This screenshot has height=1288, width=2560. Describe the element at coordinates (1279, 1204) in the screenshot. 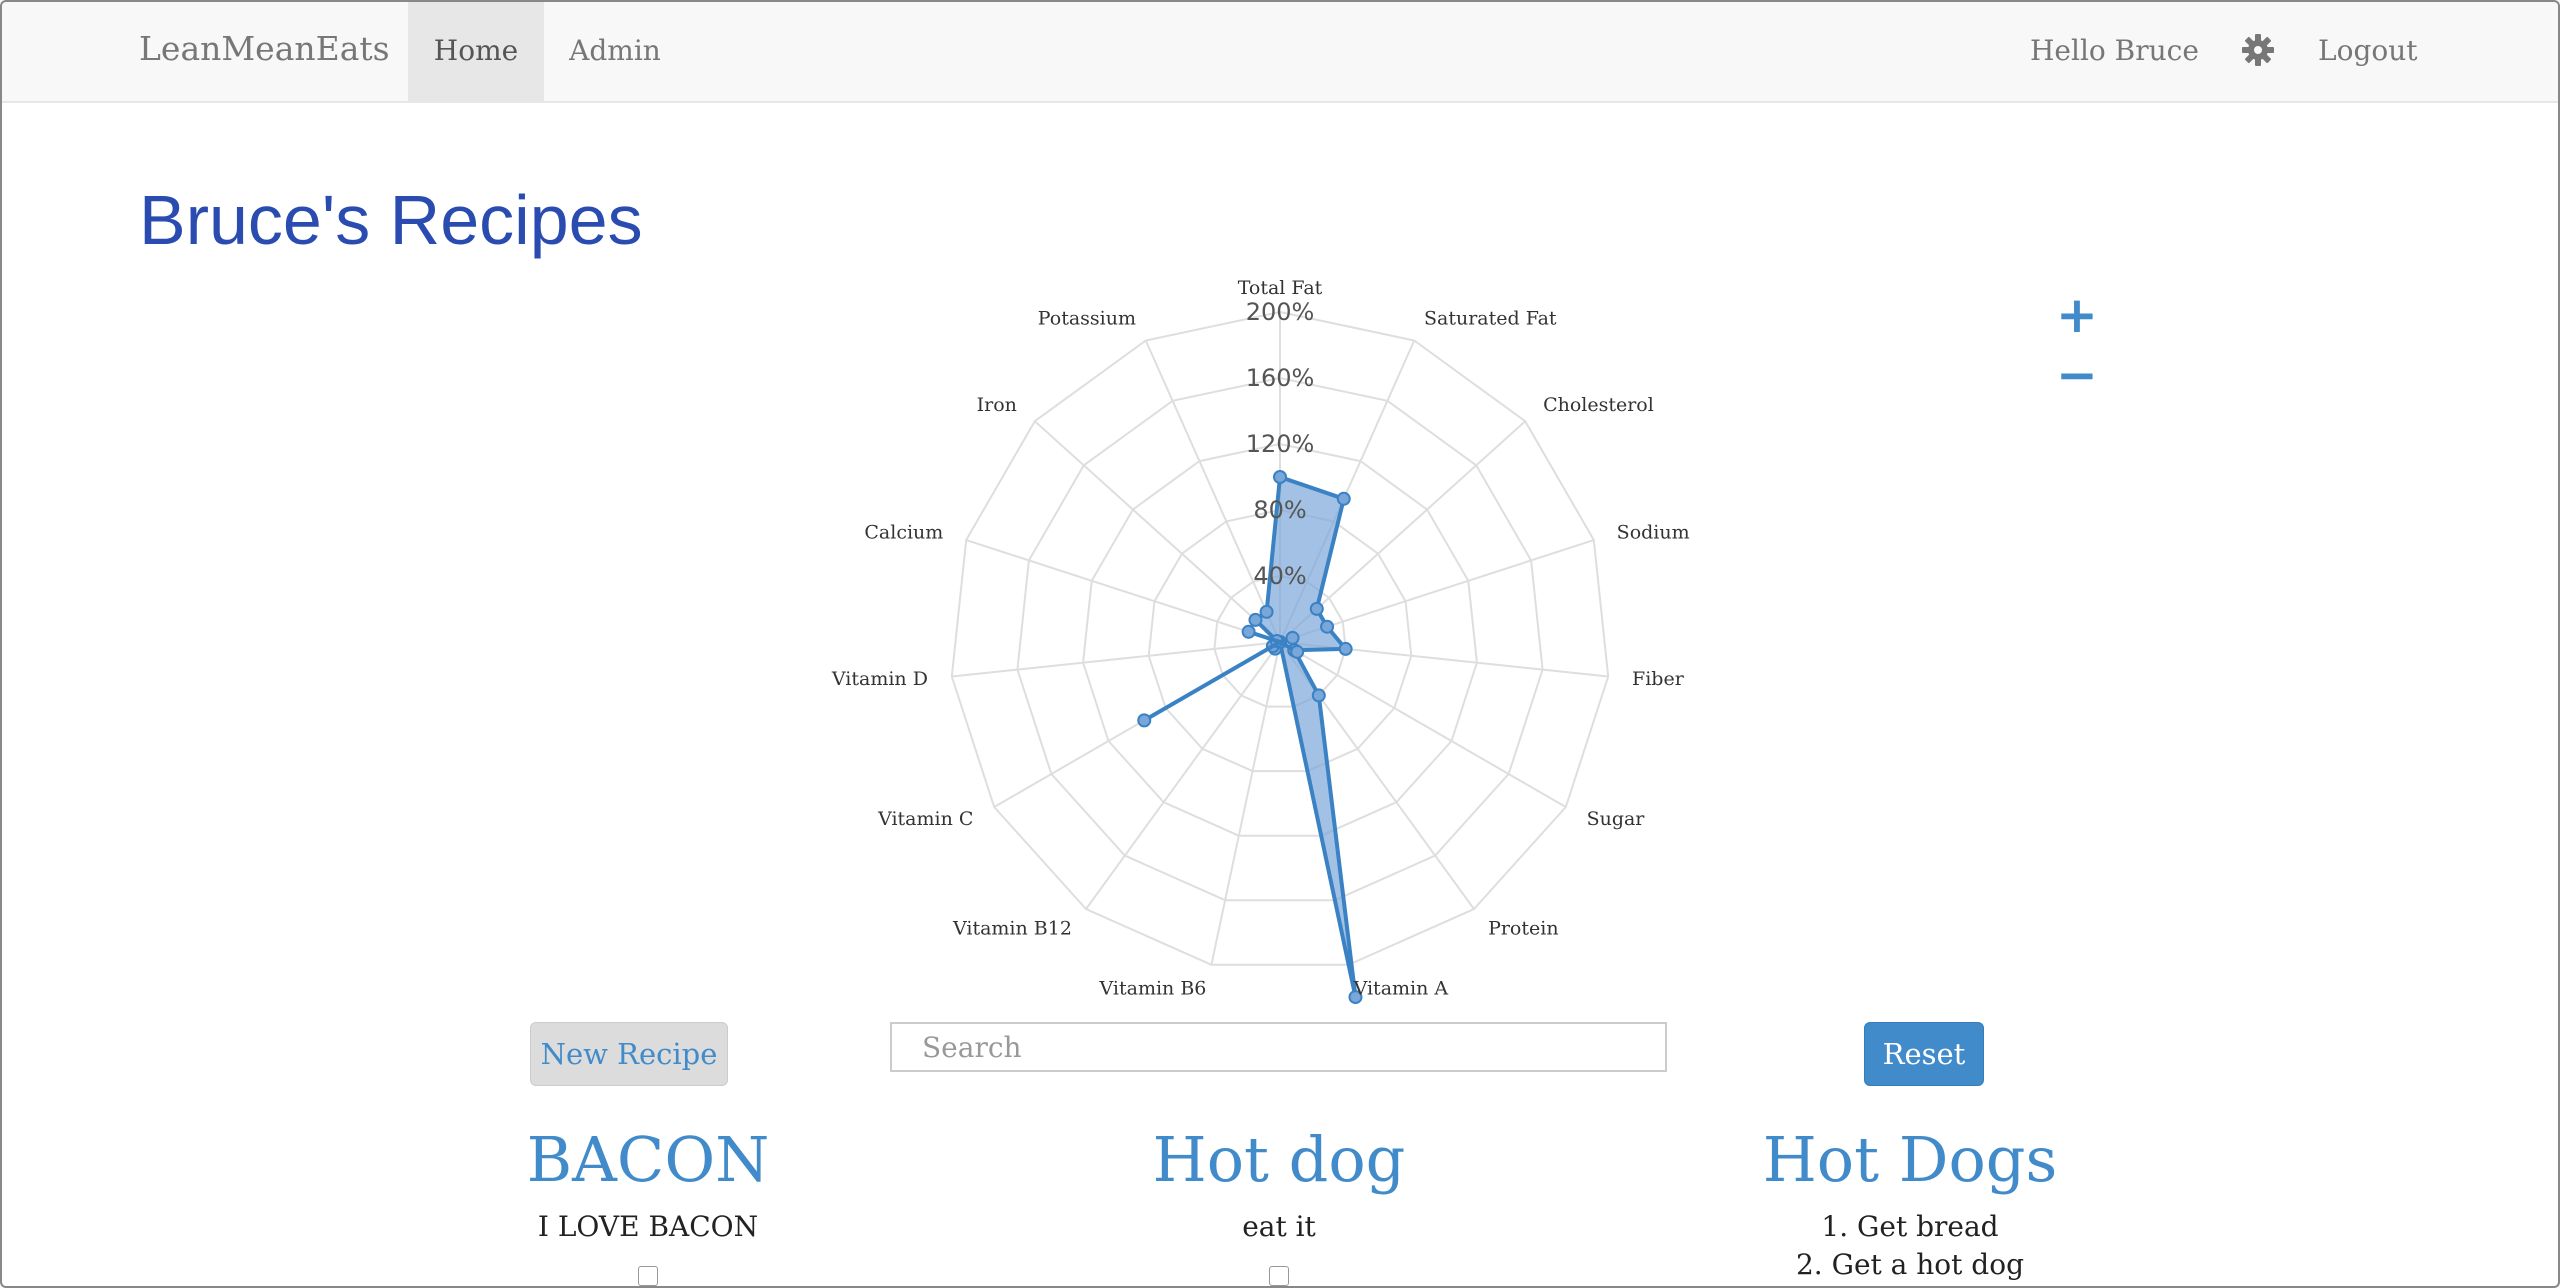

I see `recipe-card: Hot dog eat it` at that location.